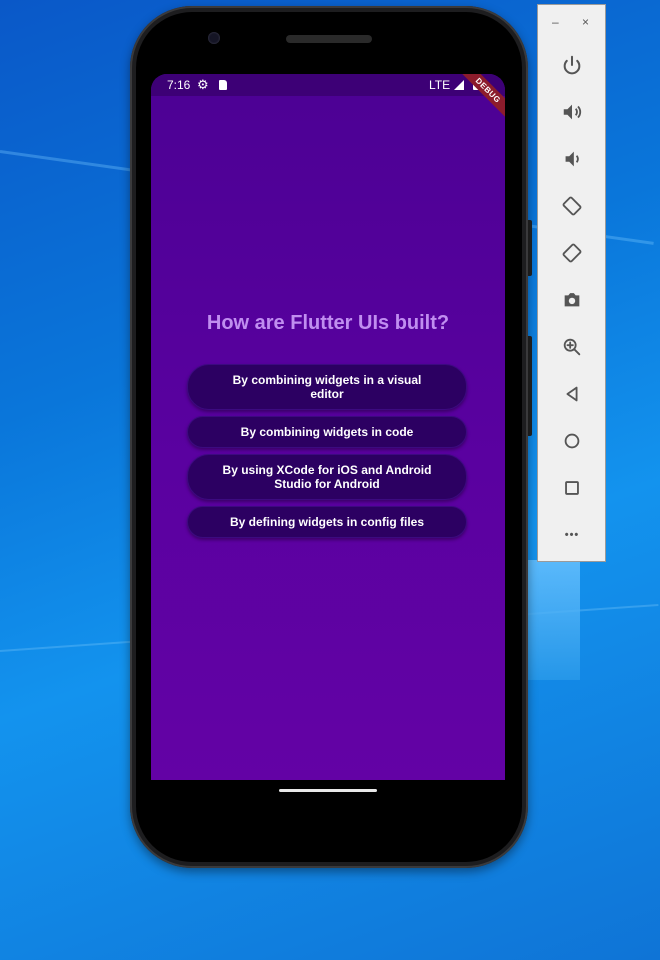  I want to click on back-icon, so click(572, 394).